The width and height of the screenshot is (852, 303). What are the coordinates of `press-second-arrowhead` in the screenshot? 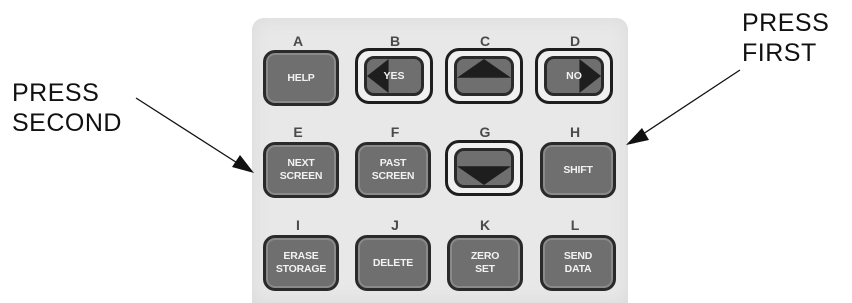 It's located at (243, 164).